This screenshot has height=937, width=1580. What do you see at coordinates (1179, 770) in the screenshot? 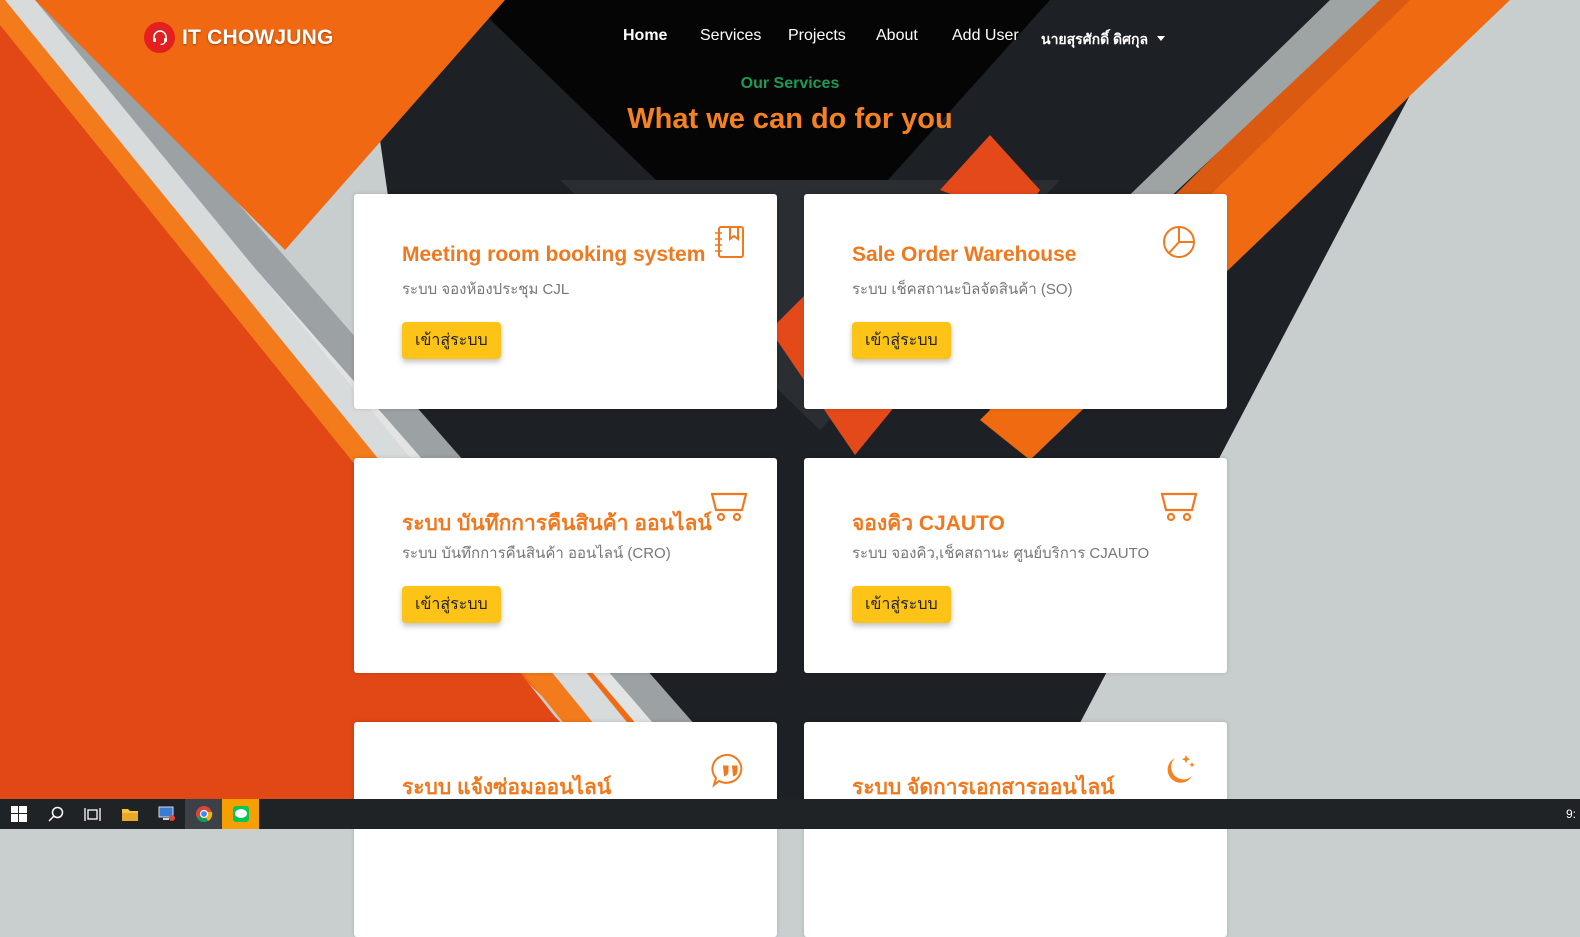
I see `moon-stars-icon` at bounding box center [1179, 770].